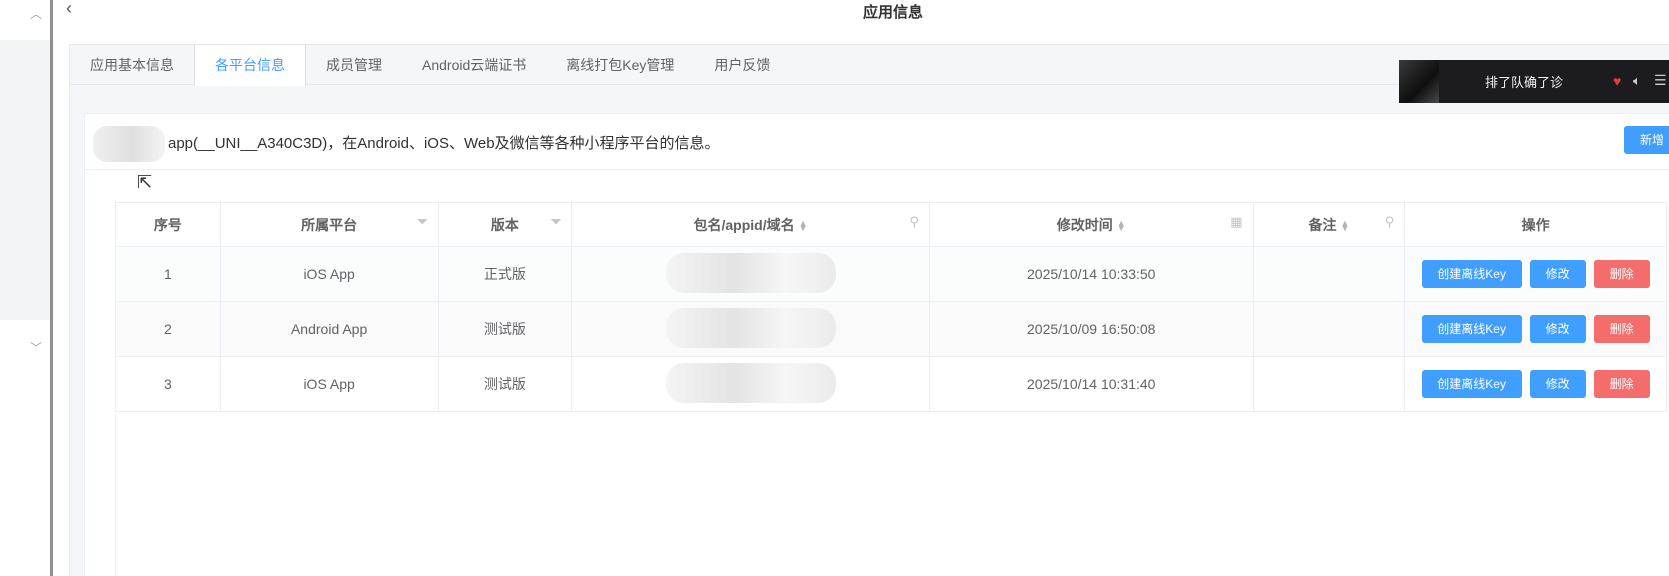 The height and width of the screenshot is (576, 1669). What do you see at coordinates (1660, 80) in the screenshot?
I see `playlist-icon: ☰` at bounding box center [1660, 80].